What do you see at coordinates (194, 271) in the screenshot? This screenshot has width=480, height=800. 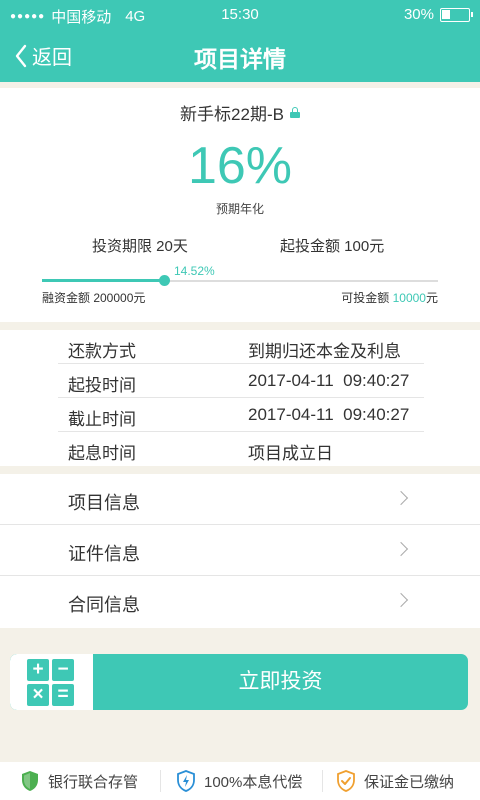 I see `progress-percent: 14.52%` at bounding box center [194, 271].